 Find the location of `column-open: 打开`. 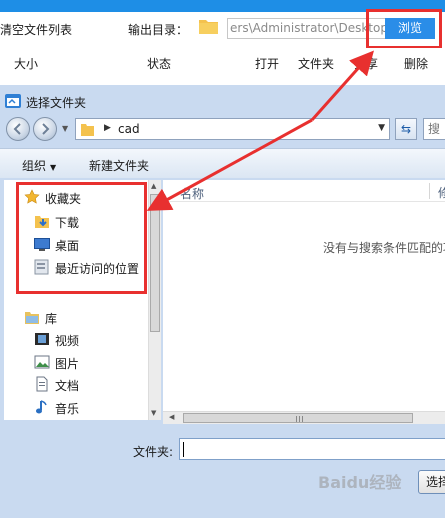

column-open: 打开 is located at coordinates (267, 64).